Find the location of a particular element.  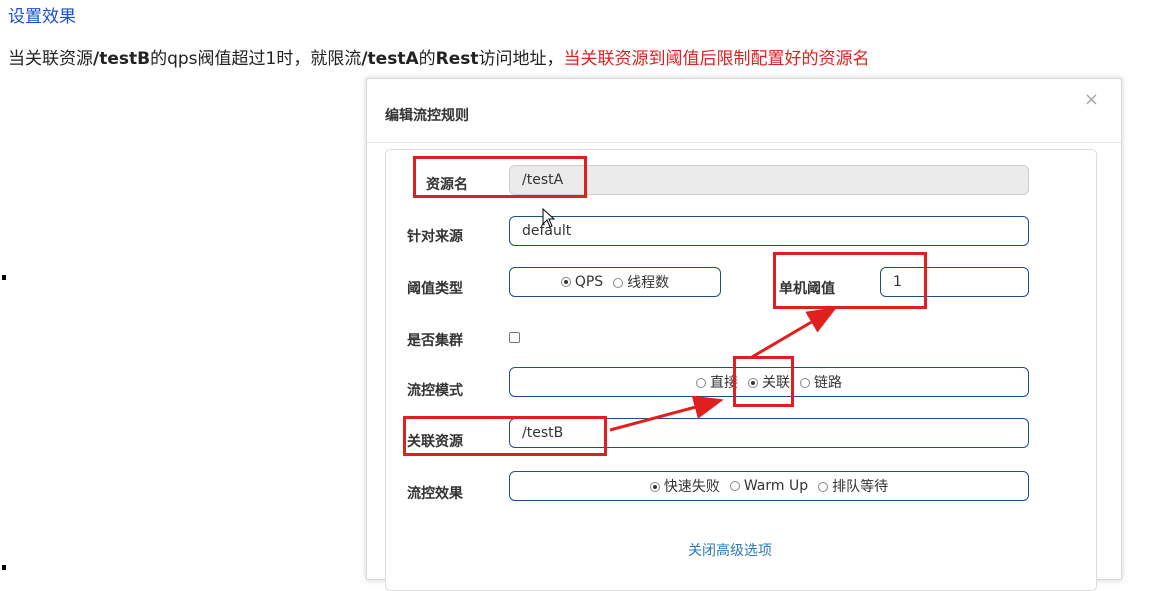

mouse-cursor-icon is located at coordinates (549, 218).